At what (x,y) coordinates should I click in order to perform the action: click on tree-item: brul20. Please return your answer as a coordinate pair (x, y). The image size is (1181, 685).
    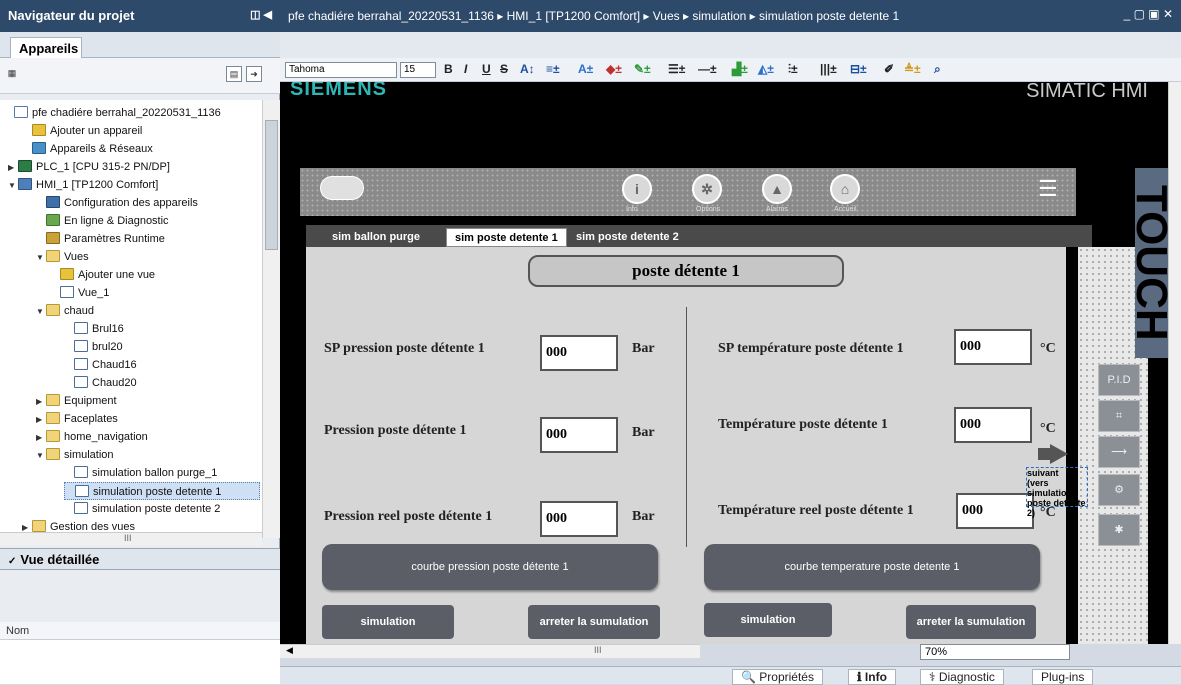
    Looking at the image, I should click on (93, 347).